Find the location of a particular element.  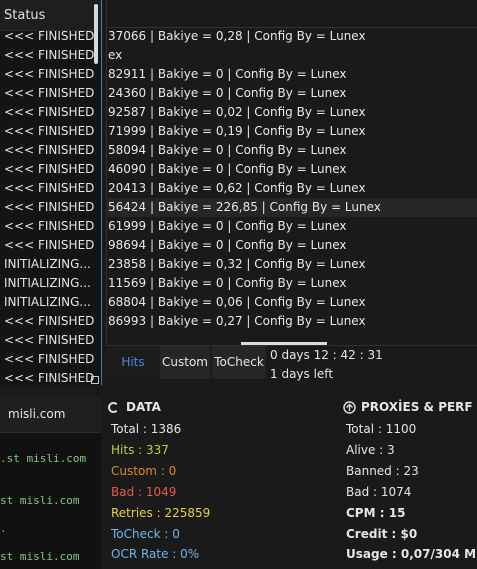

tab-custom: Custom is located at coordinates (185, 362).